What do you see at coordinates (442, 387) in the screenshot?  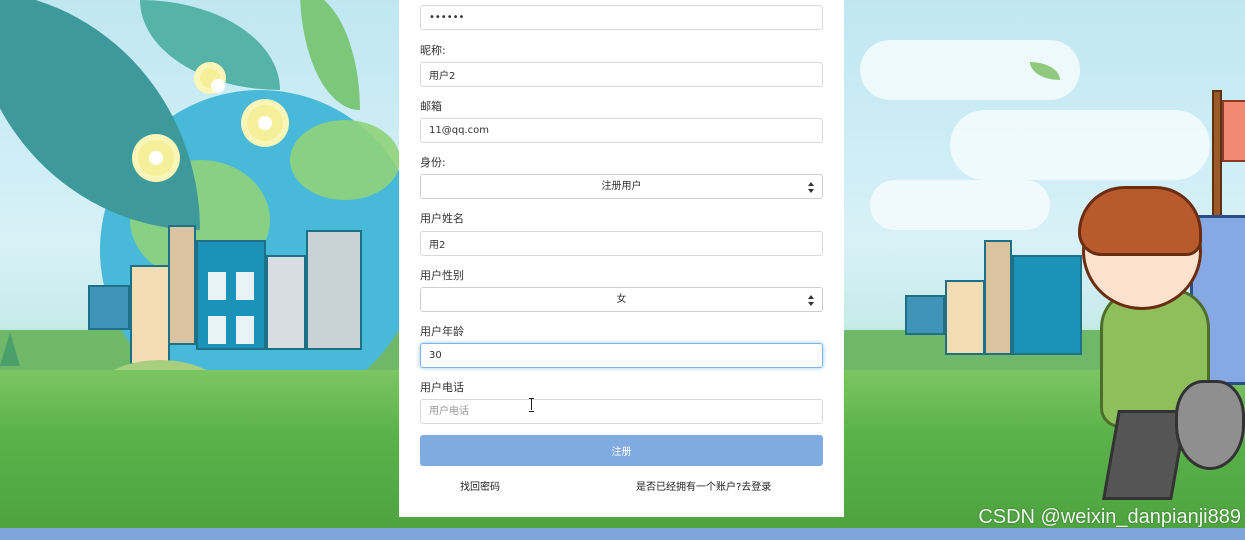 I see `phone-label: 用户电话` at bounding box center [442, 387].